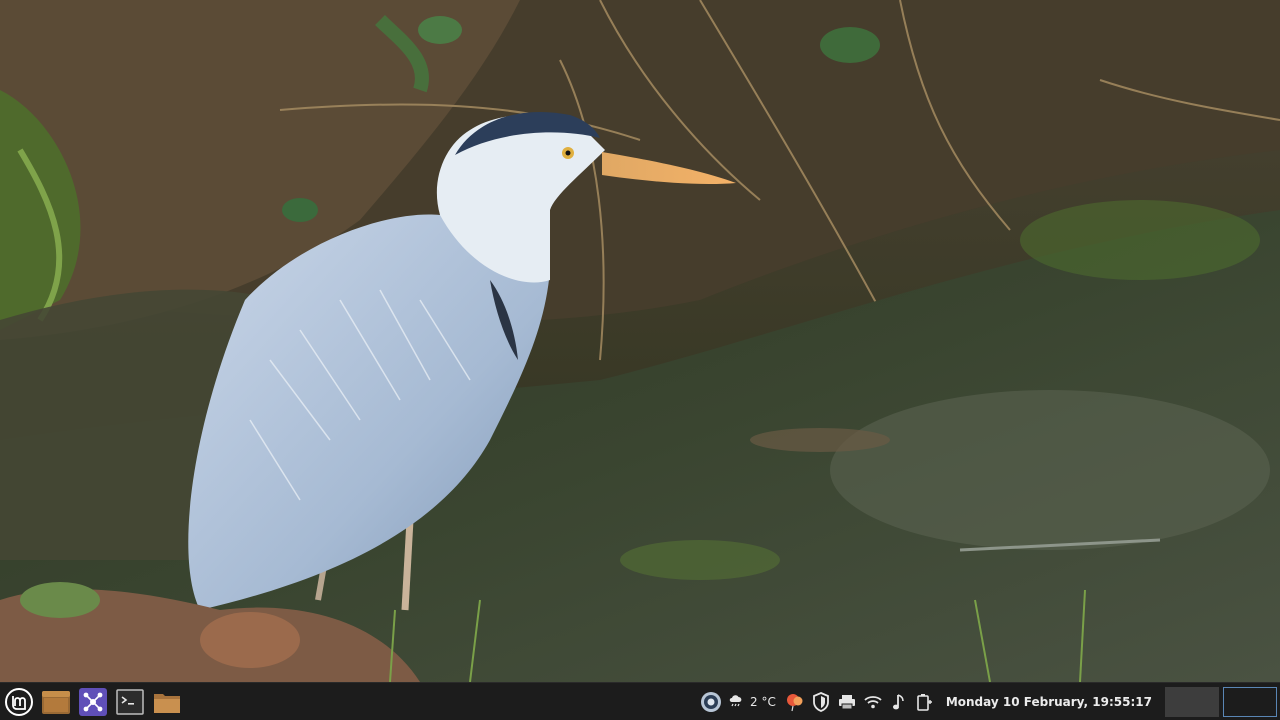 This screenshot has height=720, width=1280. Describe the element at coordinates (925, 702) in the screenshot. I see `battery-plug-icon` at that location.